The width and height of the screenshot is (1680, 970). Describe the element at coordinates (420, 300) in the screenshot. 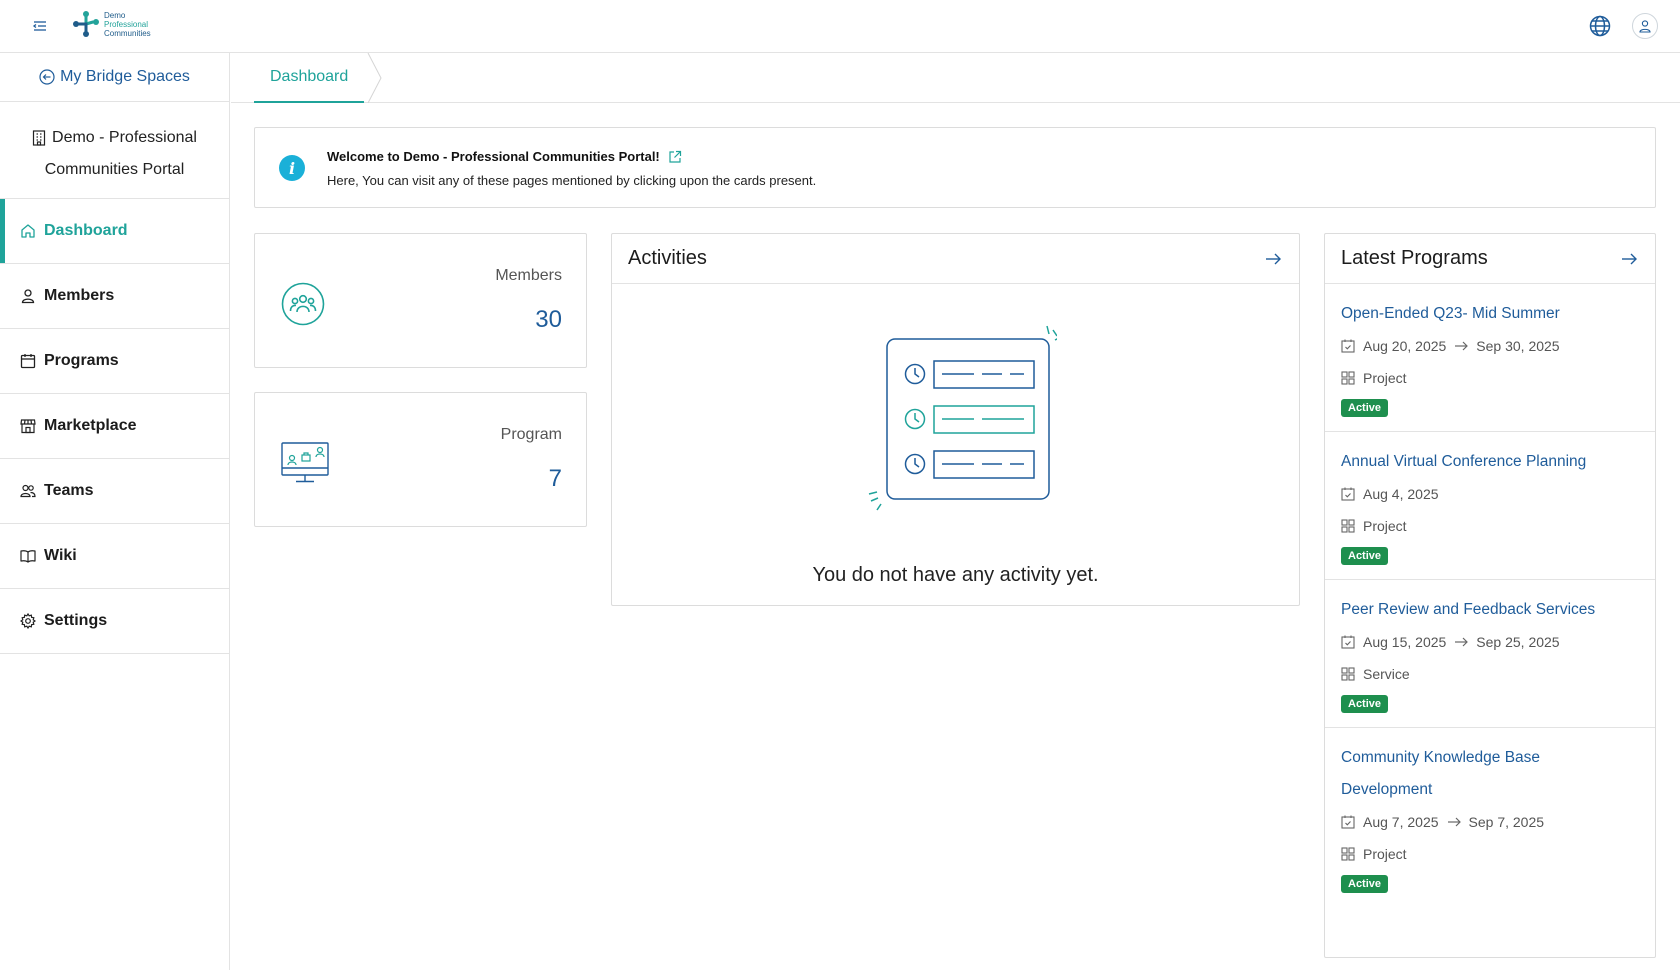

I see `members-stat-card: Members 30` at that location.